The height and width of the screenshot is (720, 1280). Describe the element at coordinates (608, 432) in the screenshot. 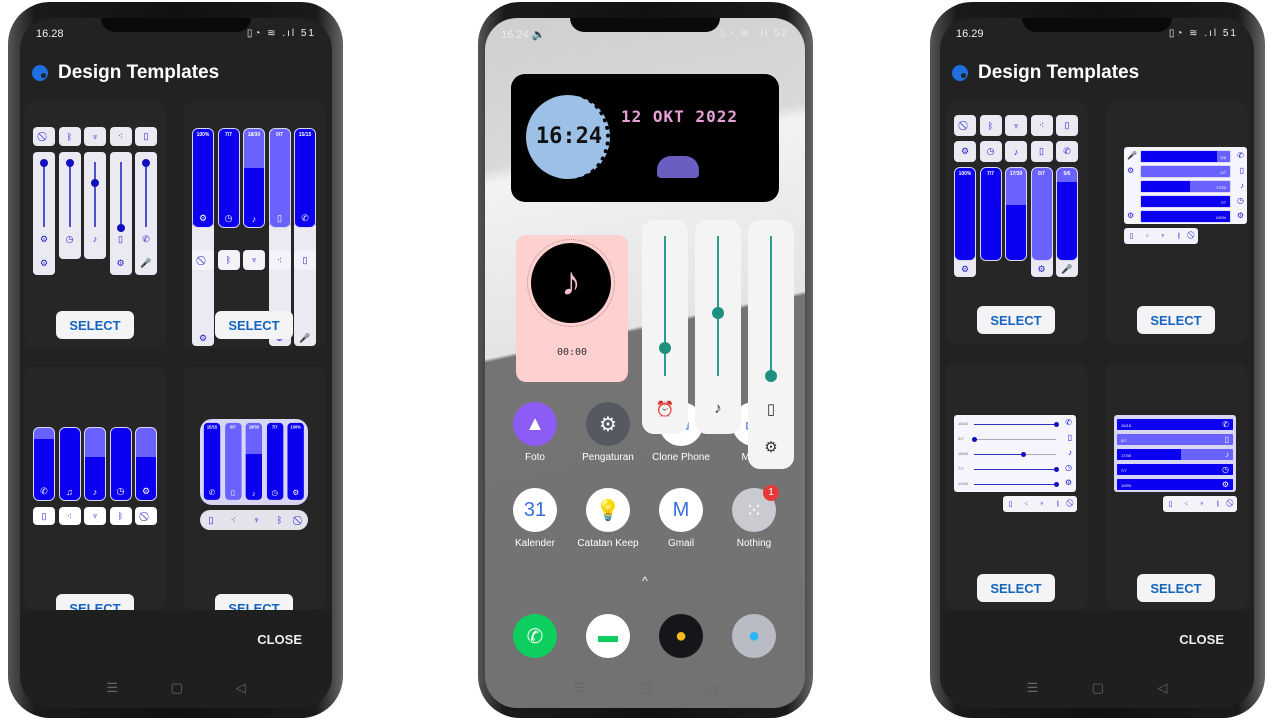

I see `app-icon-pengaturan: ⚙ Pengaturan` at that location.